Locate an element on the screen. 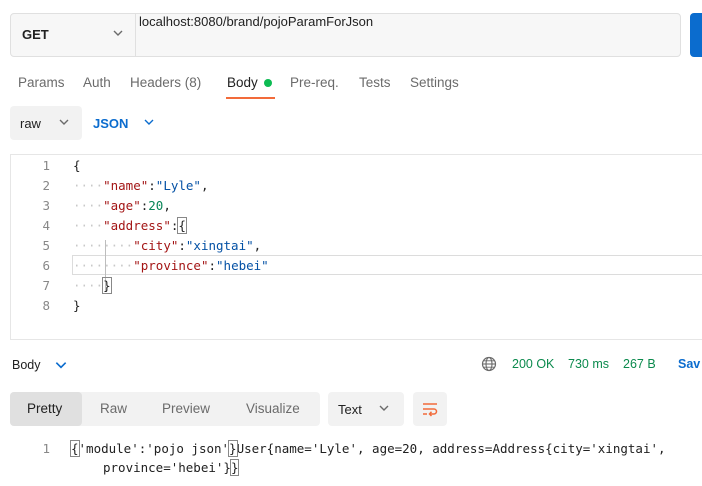 This screenshot has width=702, height=486. line-number: 7 is located at coordinates (46, 285).